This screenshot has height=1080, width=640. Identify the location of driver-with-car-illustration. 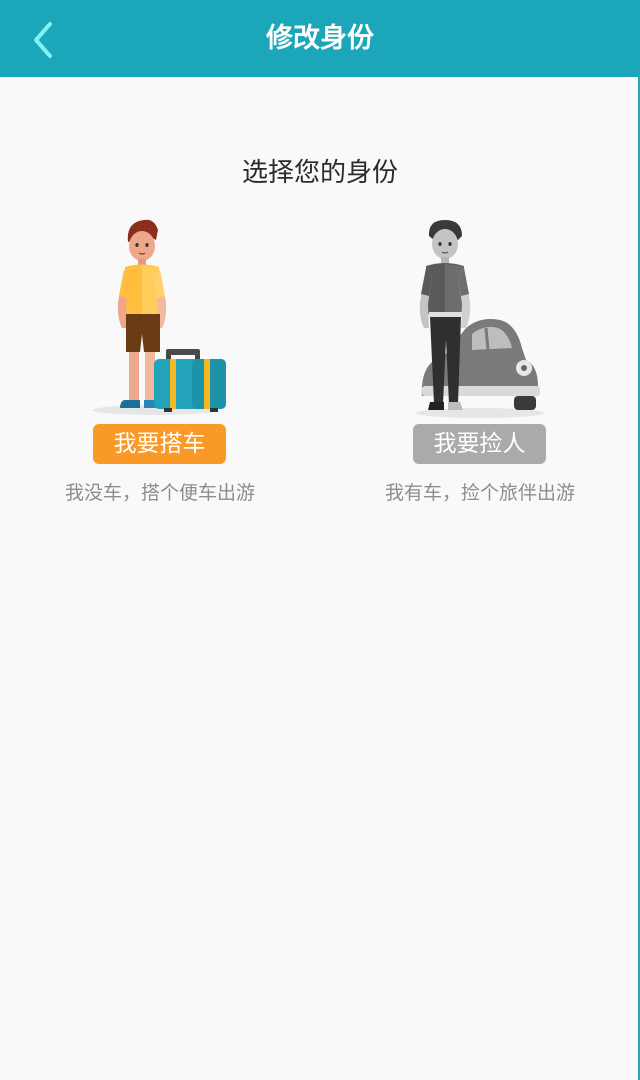
(480, 319).